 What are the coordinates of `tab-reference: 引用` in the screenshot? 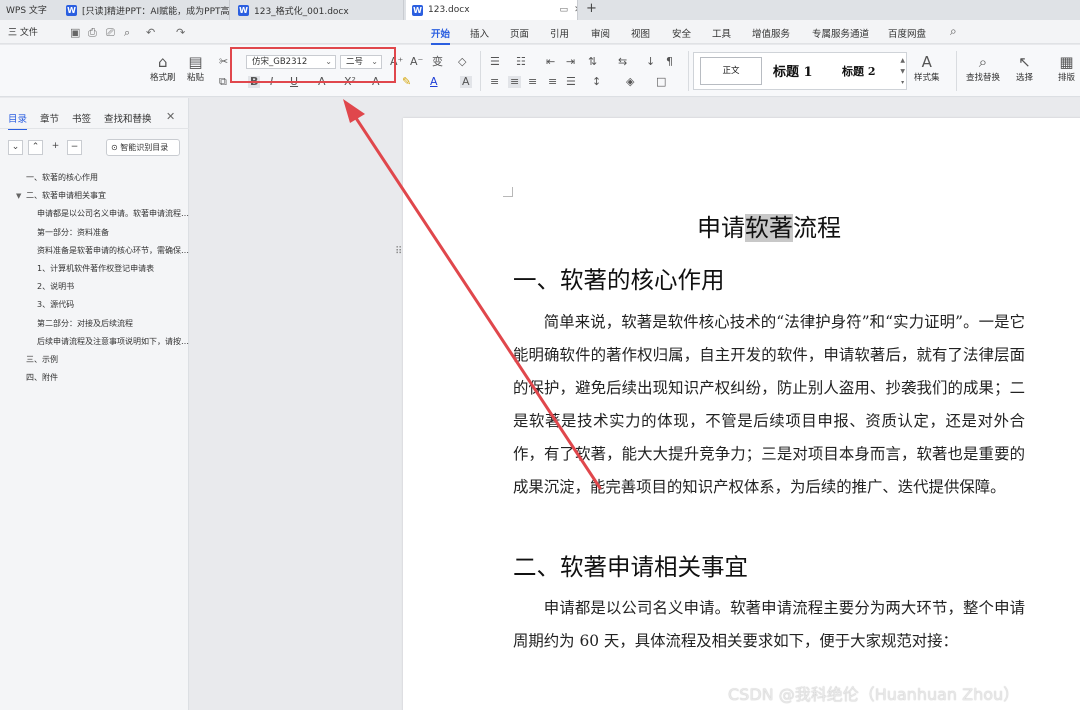 It's located at (559, 33).